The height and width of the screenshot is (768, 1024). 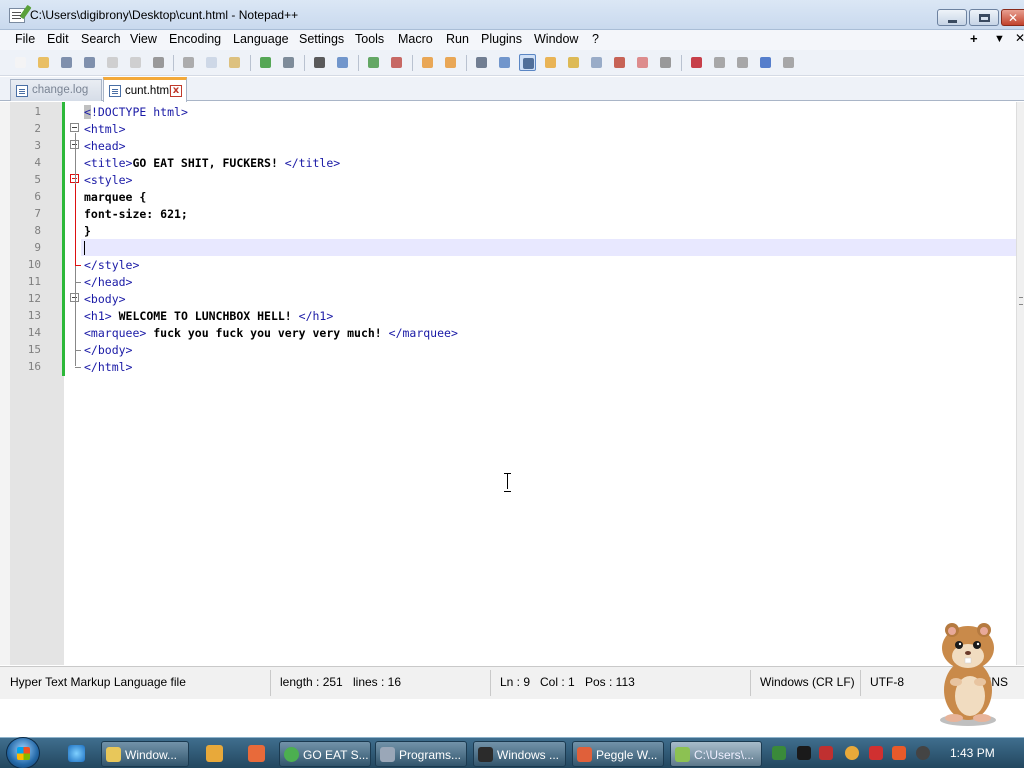 What do you see at coordinates (450, 62) in the screenshot?
I see `sync-horizontal-icon` at bounding box center [450, 62].